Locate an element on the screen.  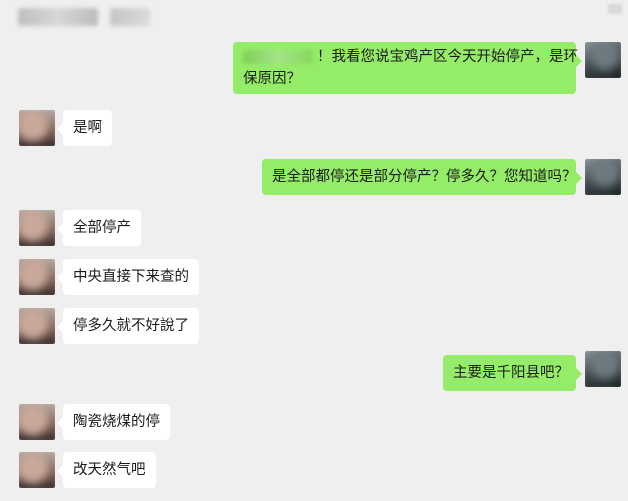
message-bubble: 陶瓷烧煤的停 is located at coordinates (113, 422).